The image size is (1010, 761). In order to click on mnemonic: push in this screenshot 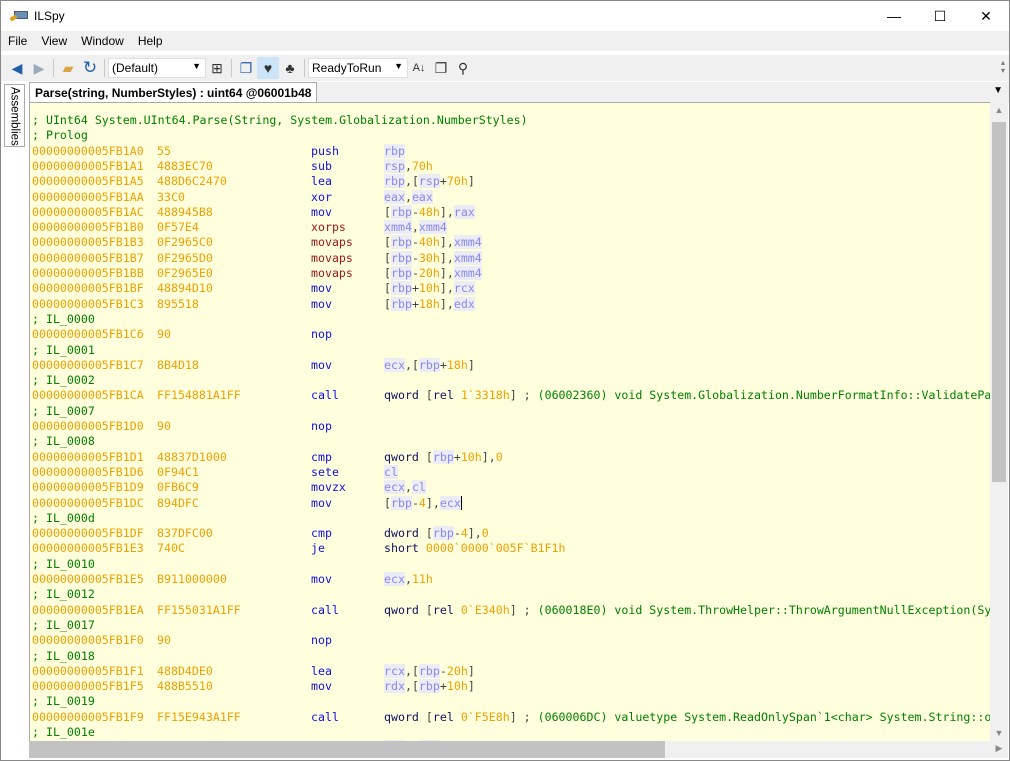, I will do `click(325, 150)`.